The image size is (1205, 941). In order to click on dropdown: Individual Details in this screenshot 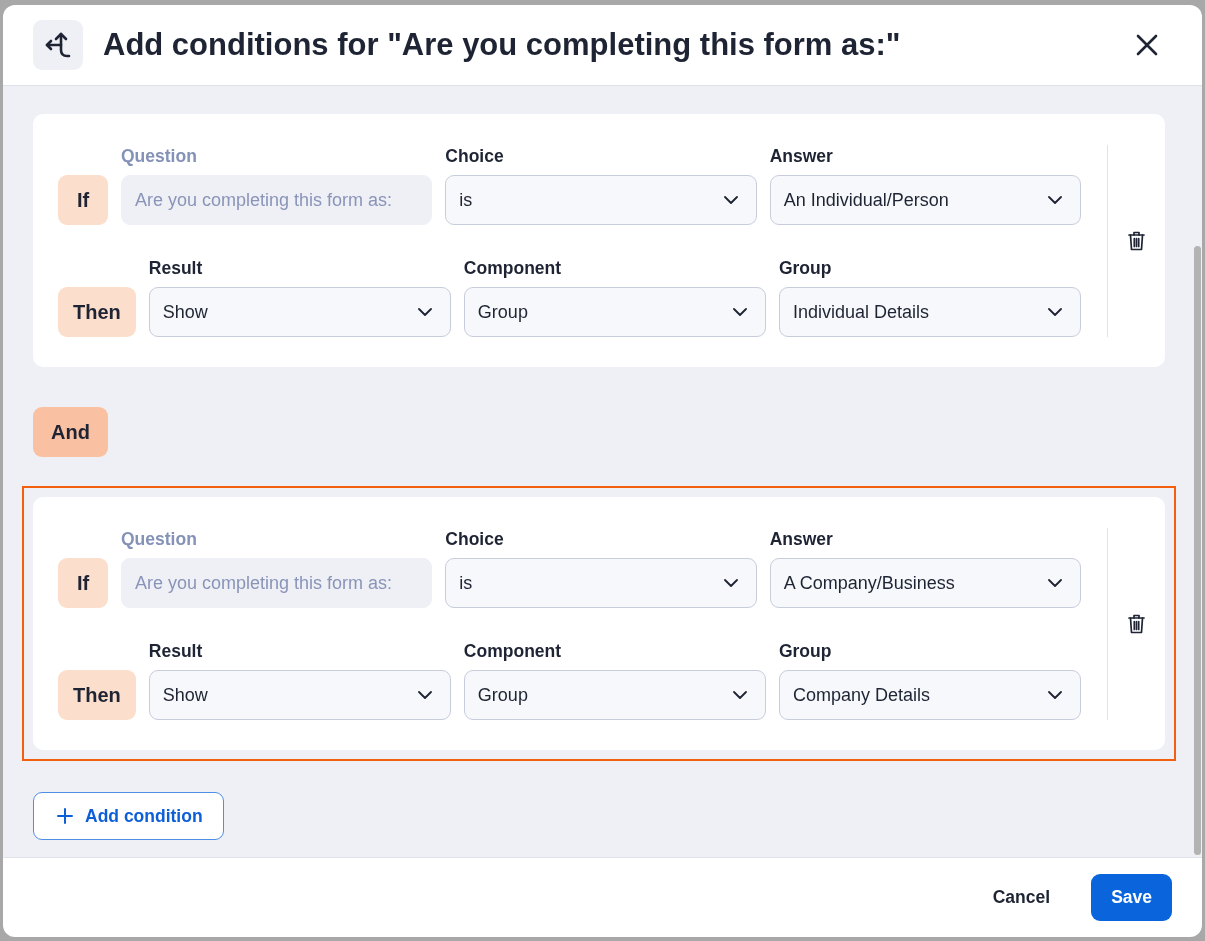, I will do `click(929, 312)`.